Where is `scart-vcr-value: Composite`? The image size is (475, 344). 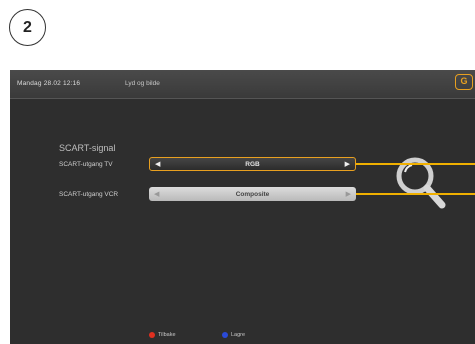
scart-vcr-value: Composite is located at coordinates (252, 194).